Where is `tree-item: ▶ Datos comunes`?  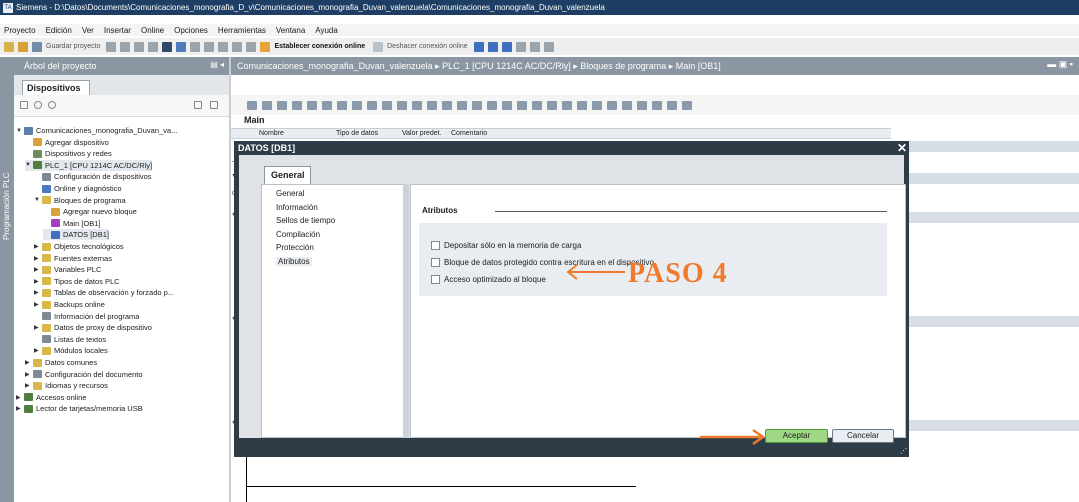
tree-item: ▶ Datos comunes is located at coordinates (61, 362).